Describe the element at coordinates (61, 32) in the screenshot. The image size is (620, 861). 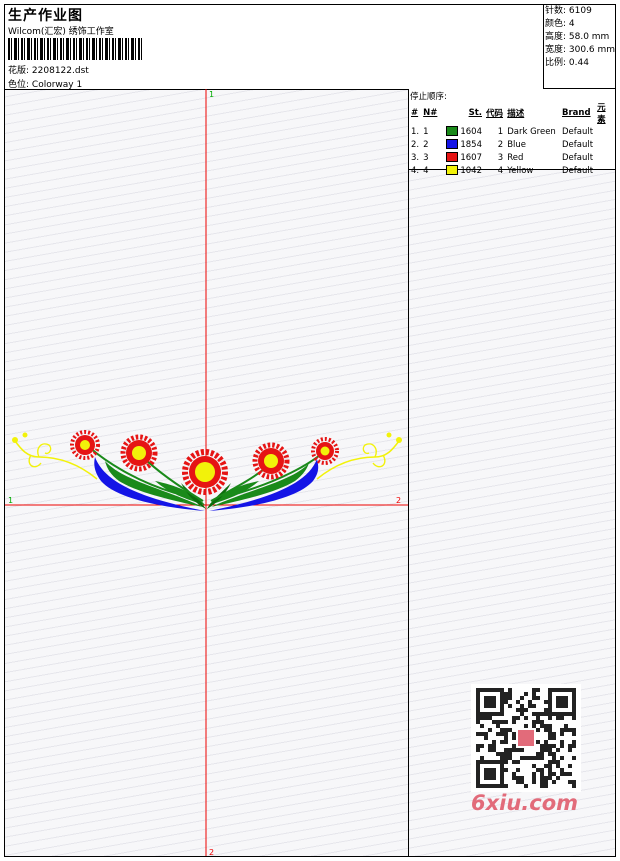
I see `studio-name: Wilcom(汇宏) 绣饰工作室` at that location.